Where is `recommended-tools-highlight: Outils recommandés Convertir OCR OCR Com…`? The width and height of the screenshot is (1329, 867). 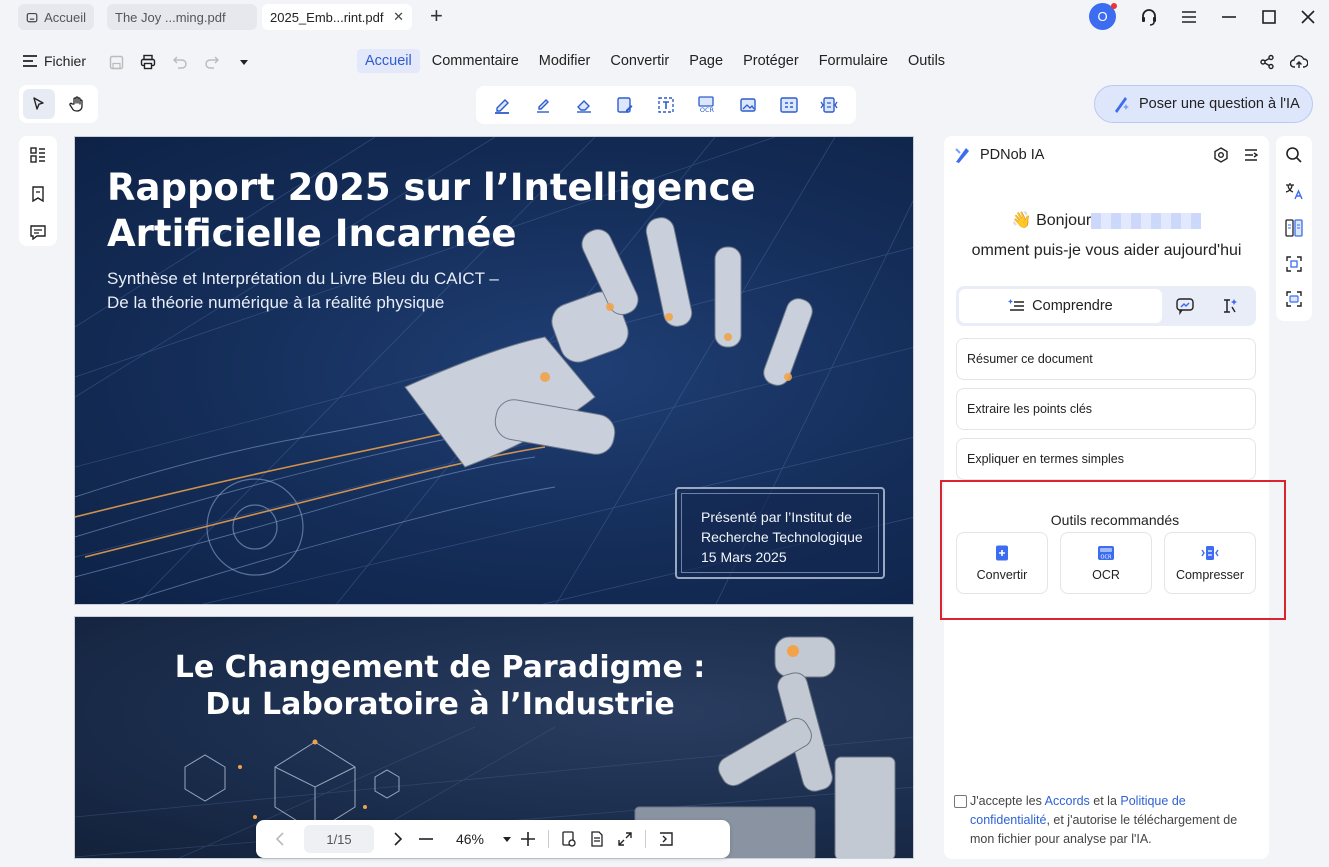
recommended-tools-highlight: Outils recommandés Convertir OCR OCR Com… is located at coordinates (1113, 550).